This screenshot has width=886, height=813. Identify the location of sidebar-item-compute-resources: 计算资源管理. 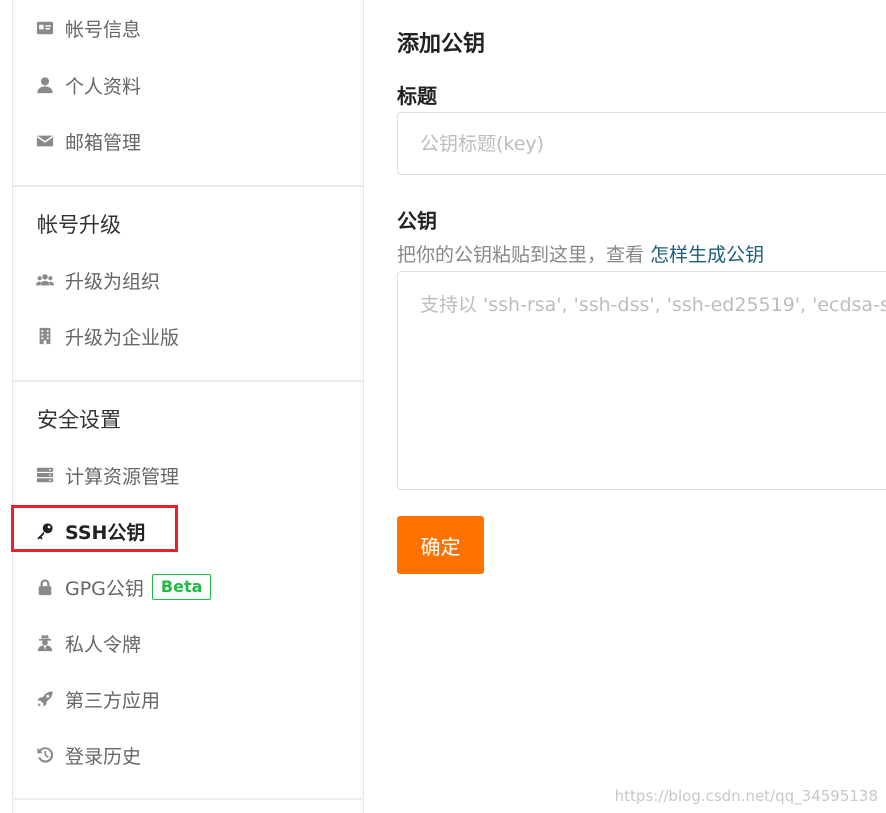
(107, 475).